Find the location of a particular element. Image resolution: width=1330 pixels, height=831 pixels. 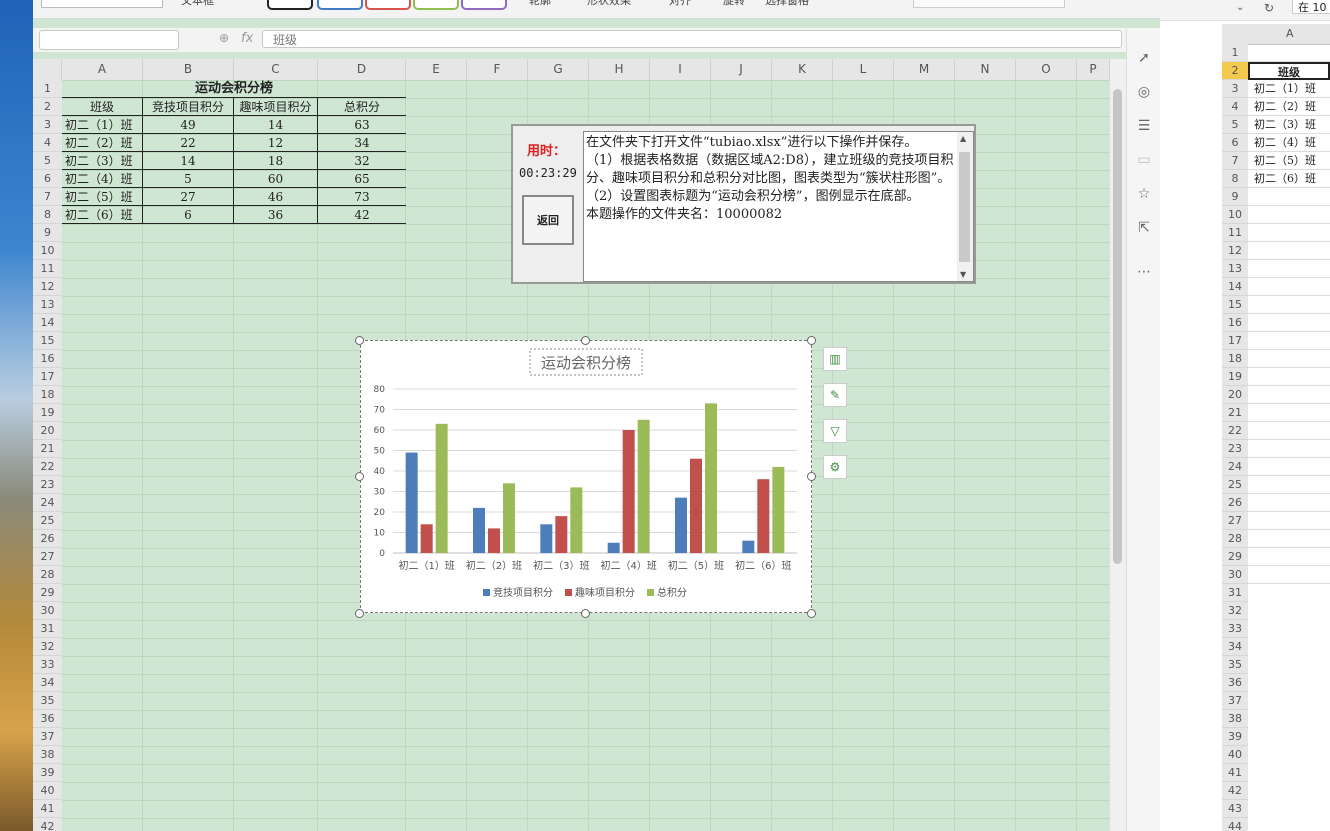

resize-handle-b is located at coordinates (585, 613).